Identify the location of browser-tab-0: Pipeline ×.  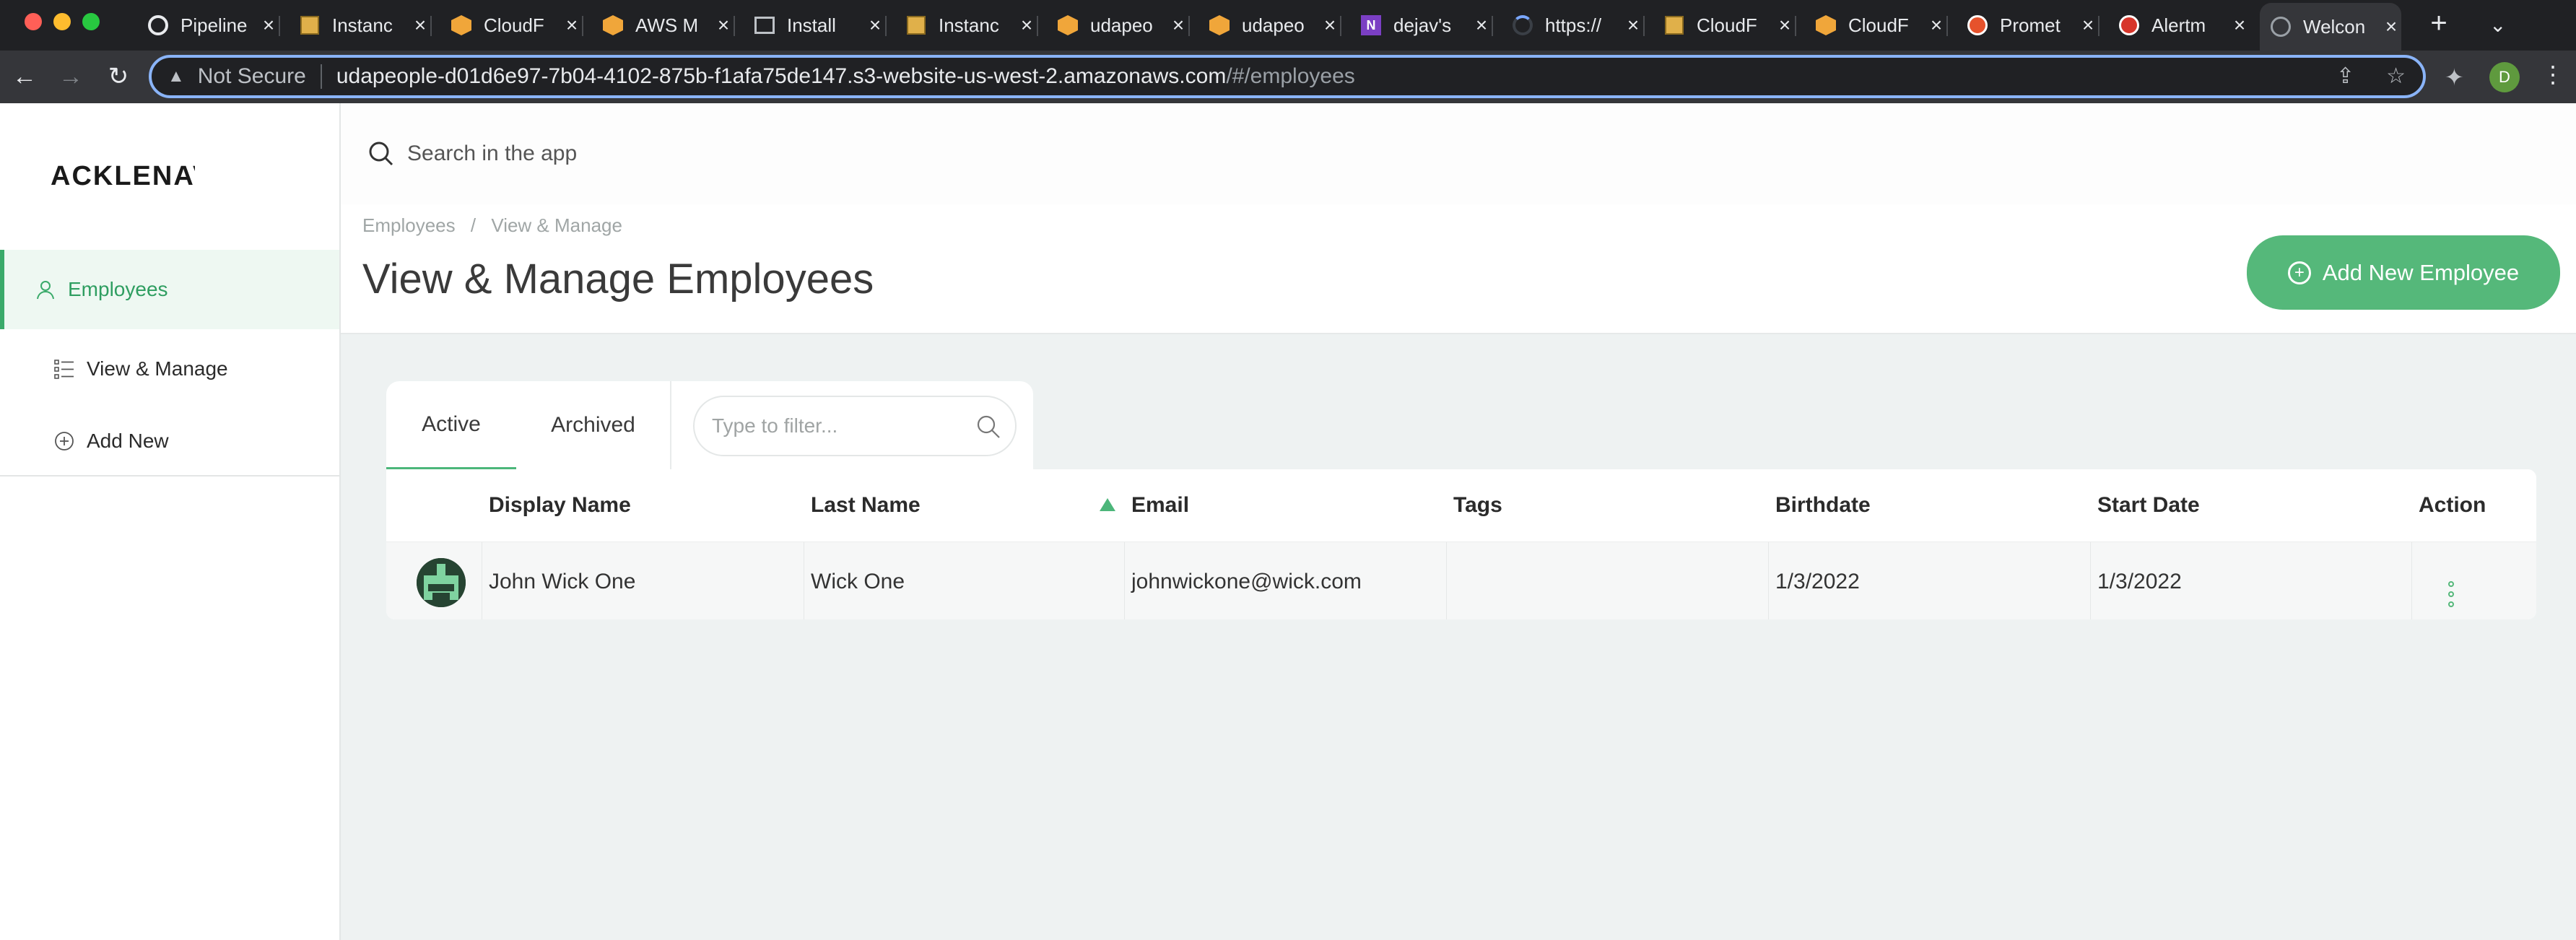
(208, 25).